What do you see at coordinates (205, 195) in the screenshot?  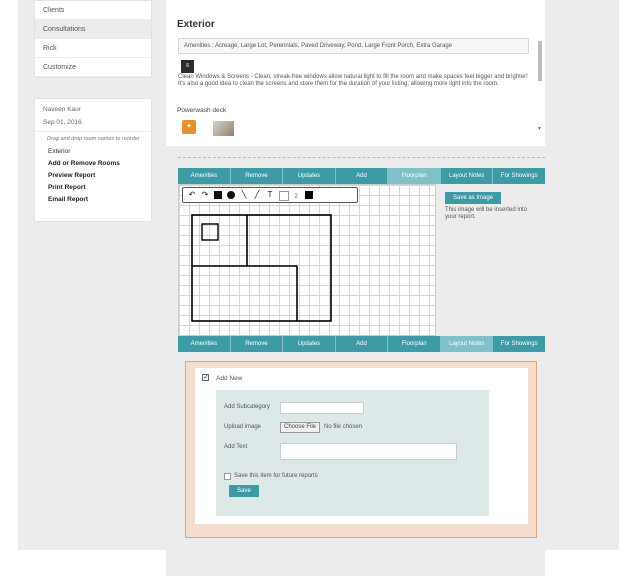 I see `redo-icon: ↷` at bounding box center [205, 195].